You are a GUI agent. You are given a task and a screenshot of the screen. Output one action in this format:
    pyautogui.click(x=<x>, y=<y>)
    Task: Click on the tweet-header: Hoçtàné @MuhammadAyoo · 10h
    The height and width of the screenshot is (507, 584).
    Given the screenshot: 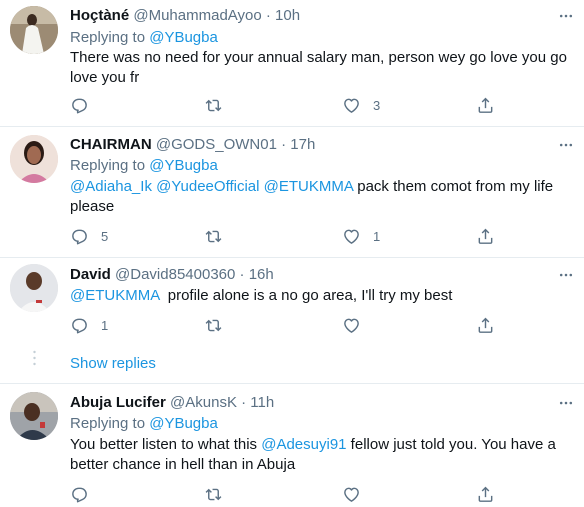 What is the action you would take?
    pyautogui.click(x=185, y=16)
    